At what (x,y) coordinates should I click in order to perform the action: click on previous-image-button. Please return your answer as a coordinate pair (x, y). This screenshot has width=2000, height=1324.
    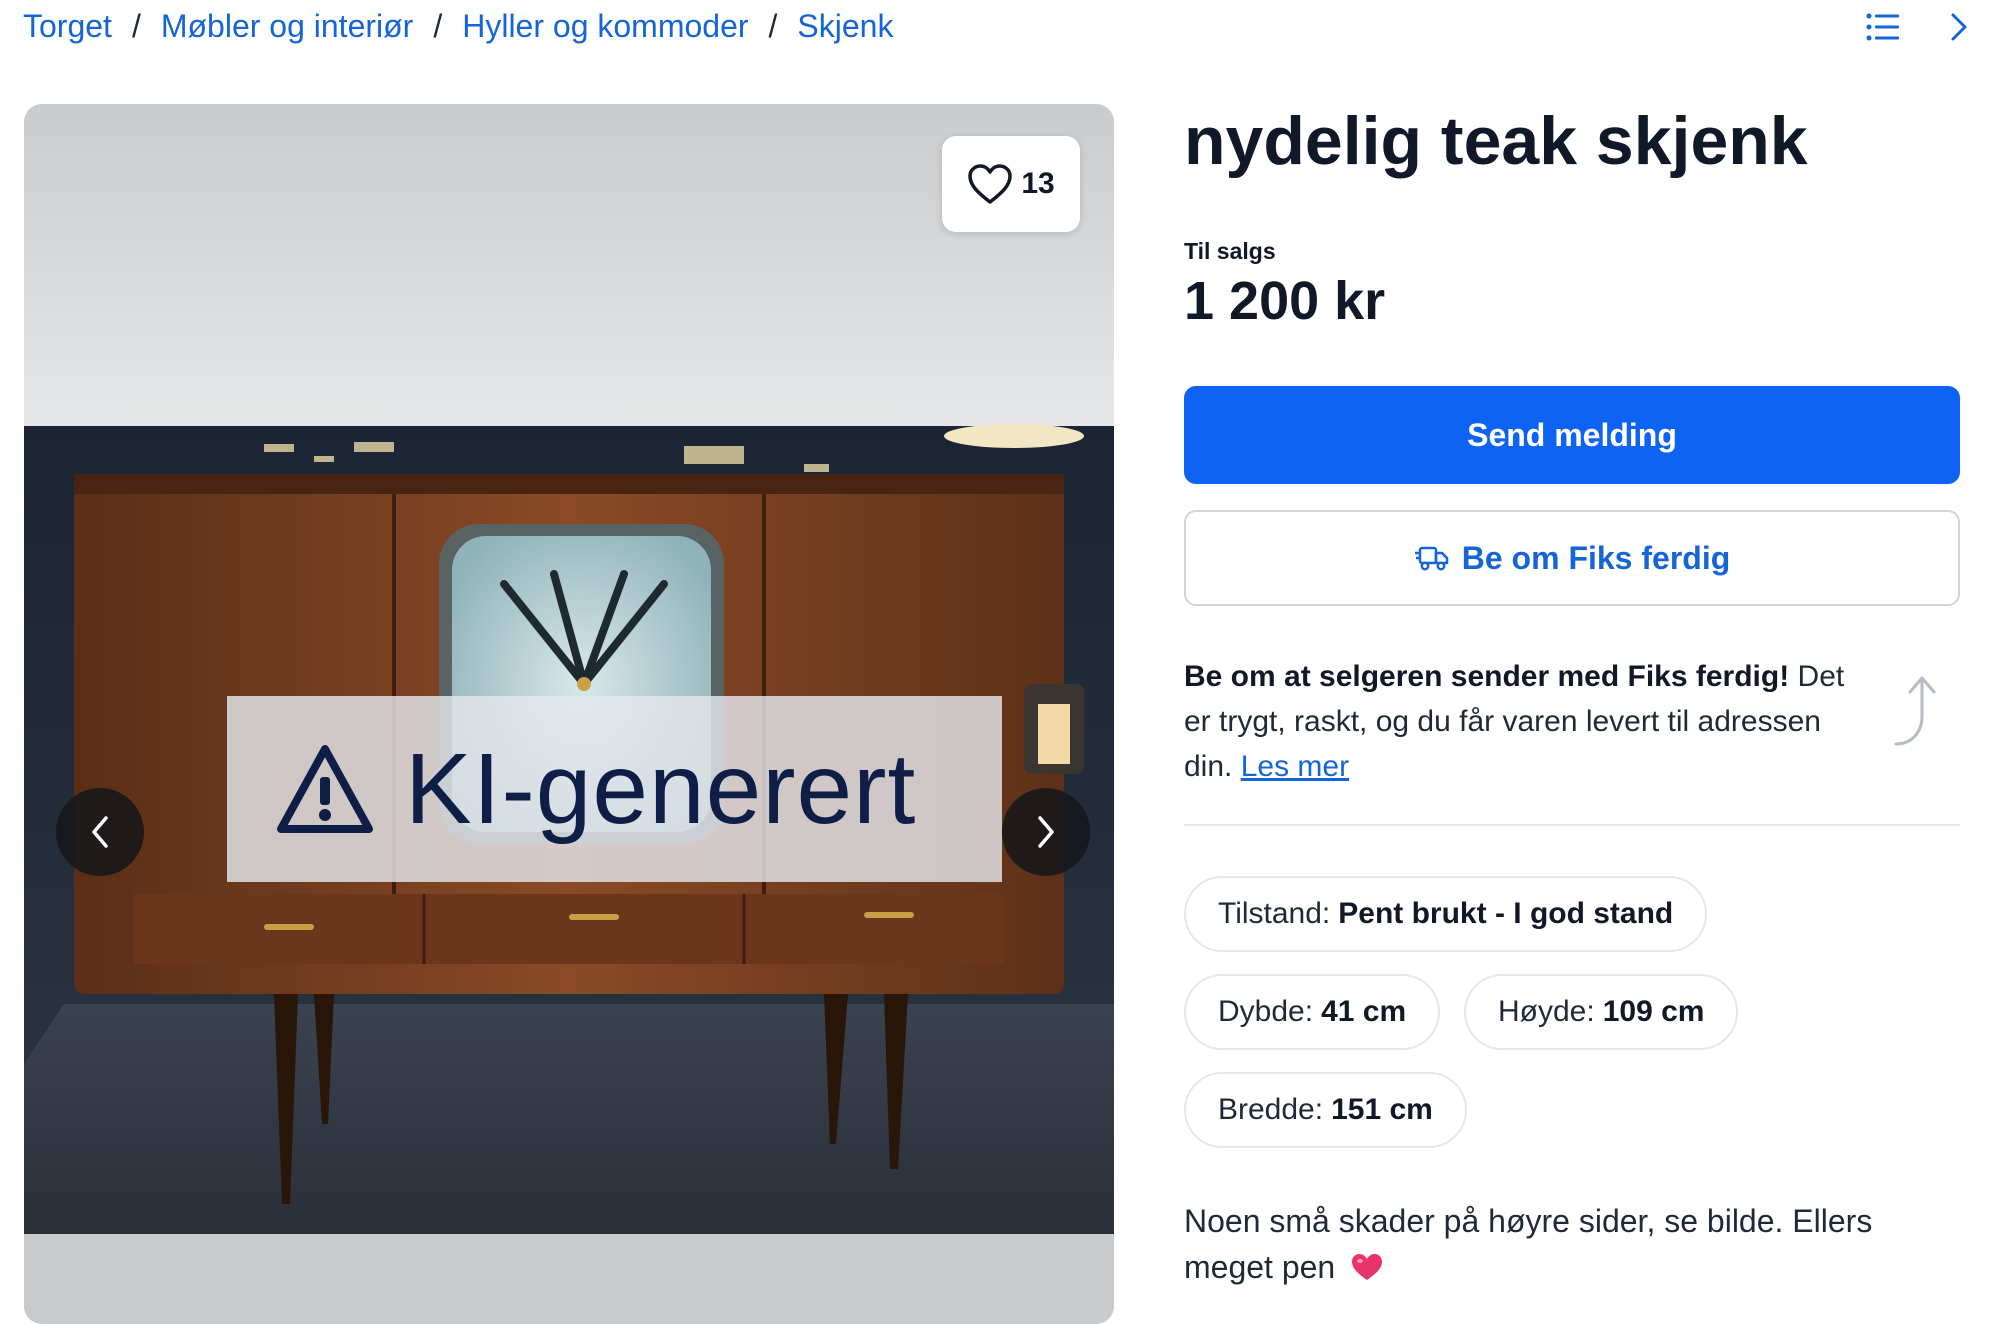
    Looking at the image, I should click on (100, 832).